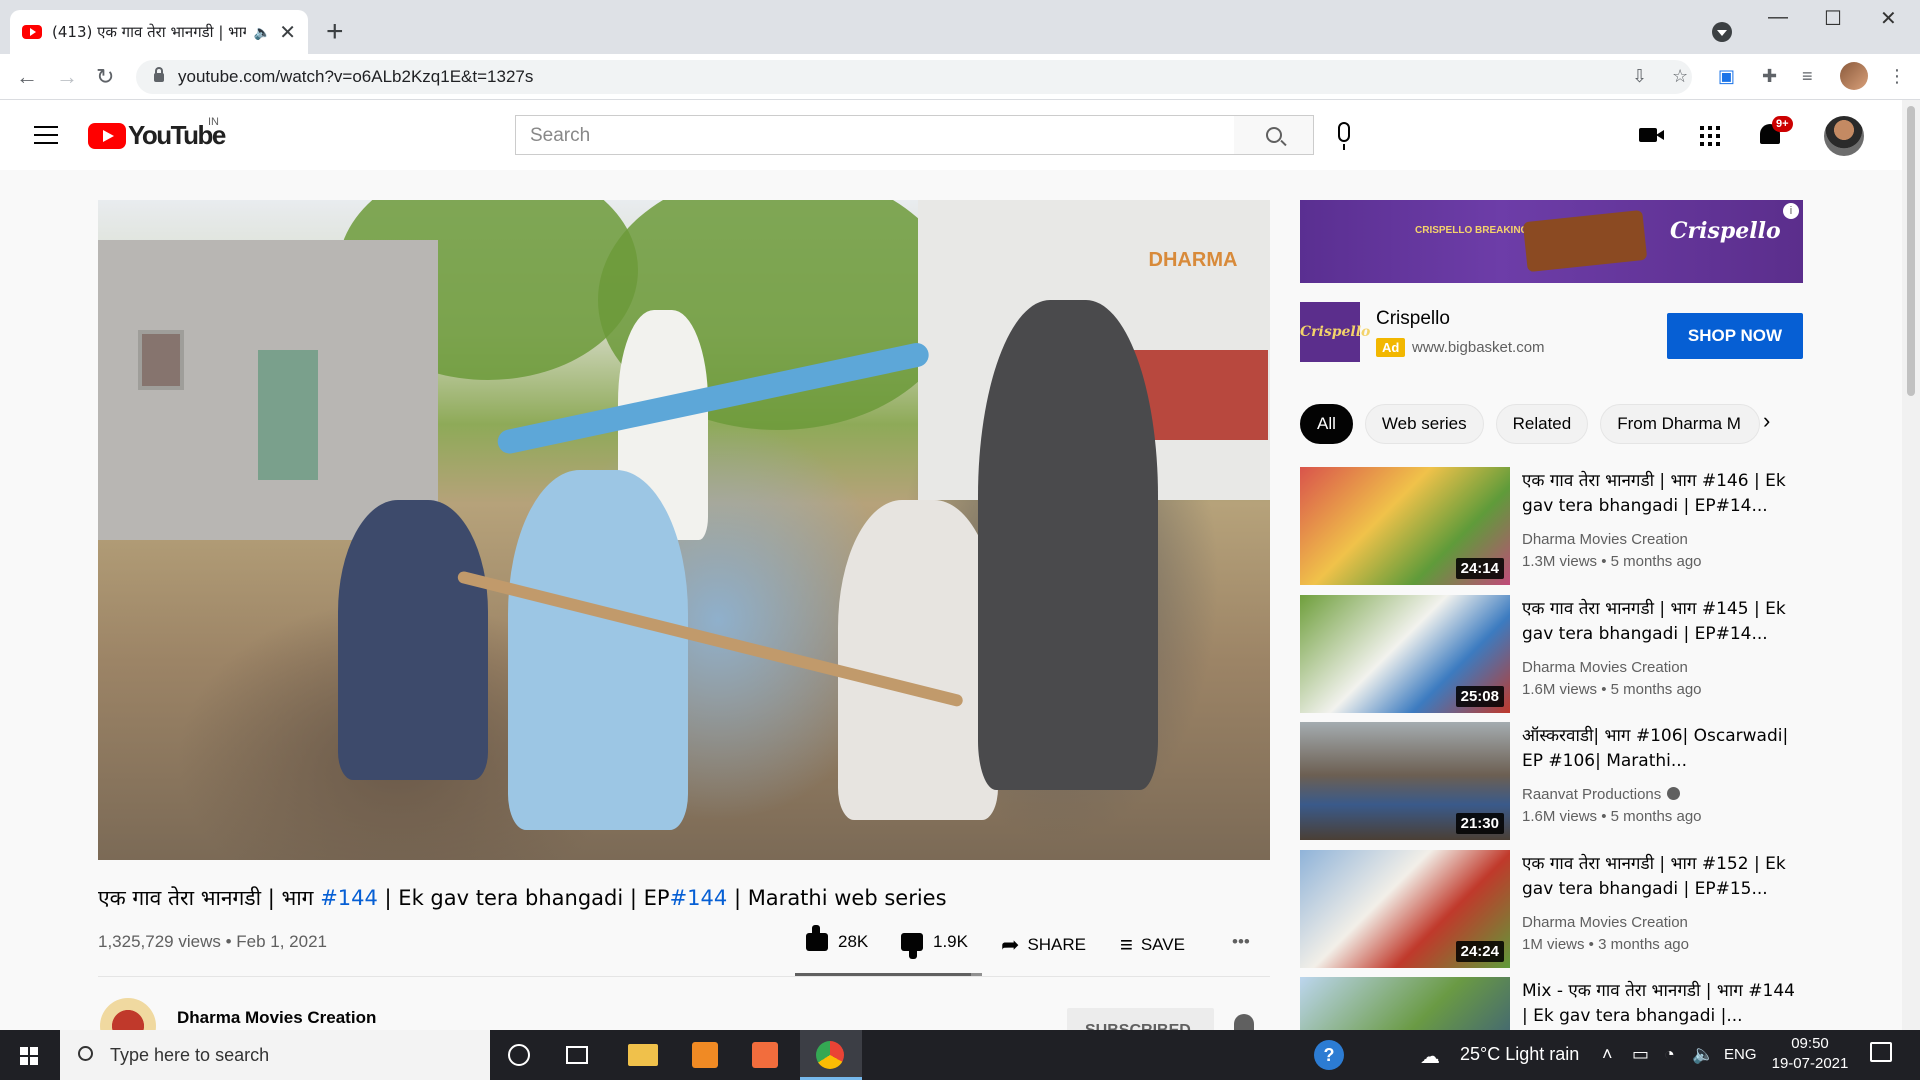  Describe the element at coordinates (1241, 942) in the screenshot. I see `more-actions-button: •••` at that location.